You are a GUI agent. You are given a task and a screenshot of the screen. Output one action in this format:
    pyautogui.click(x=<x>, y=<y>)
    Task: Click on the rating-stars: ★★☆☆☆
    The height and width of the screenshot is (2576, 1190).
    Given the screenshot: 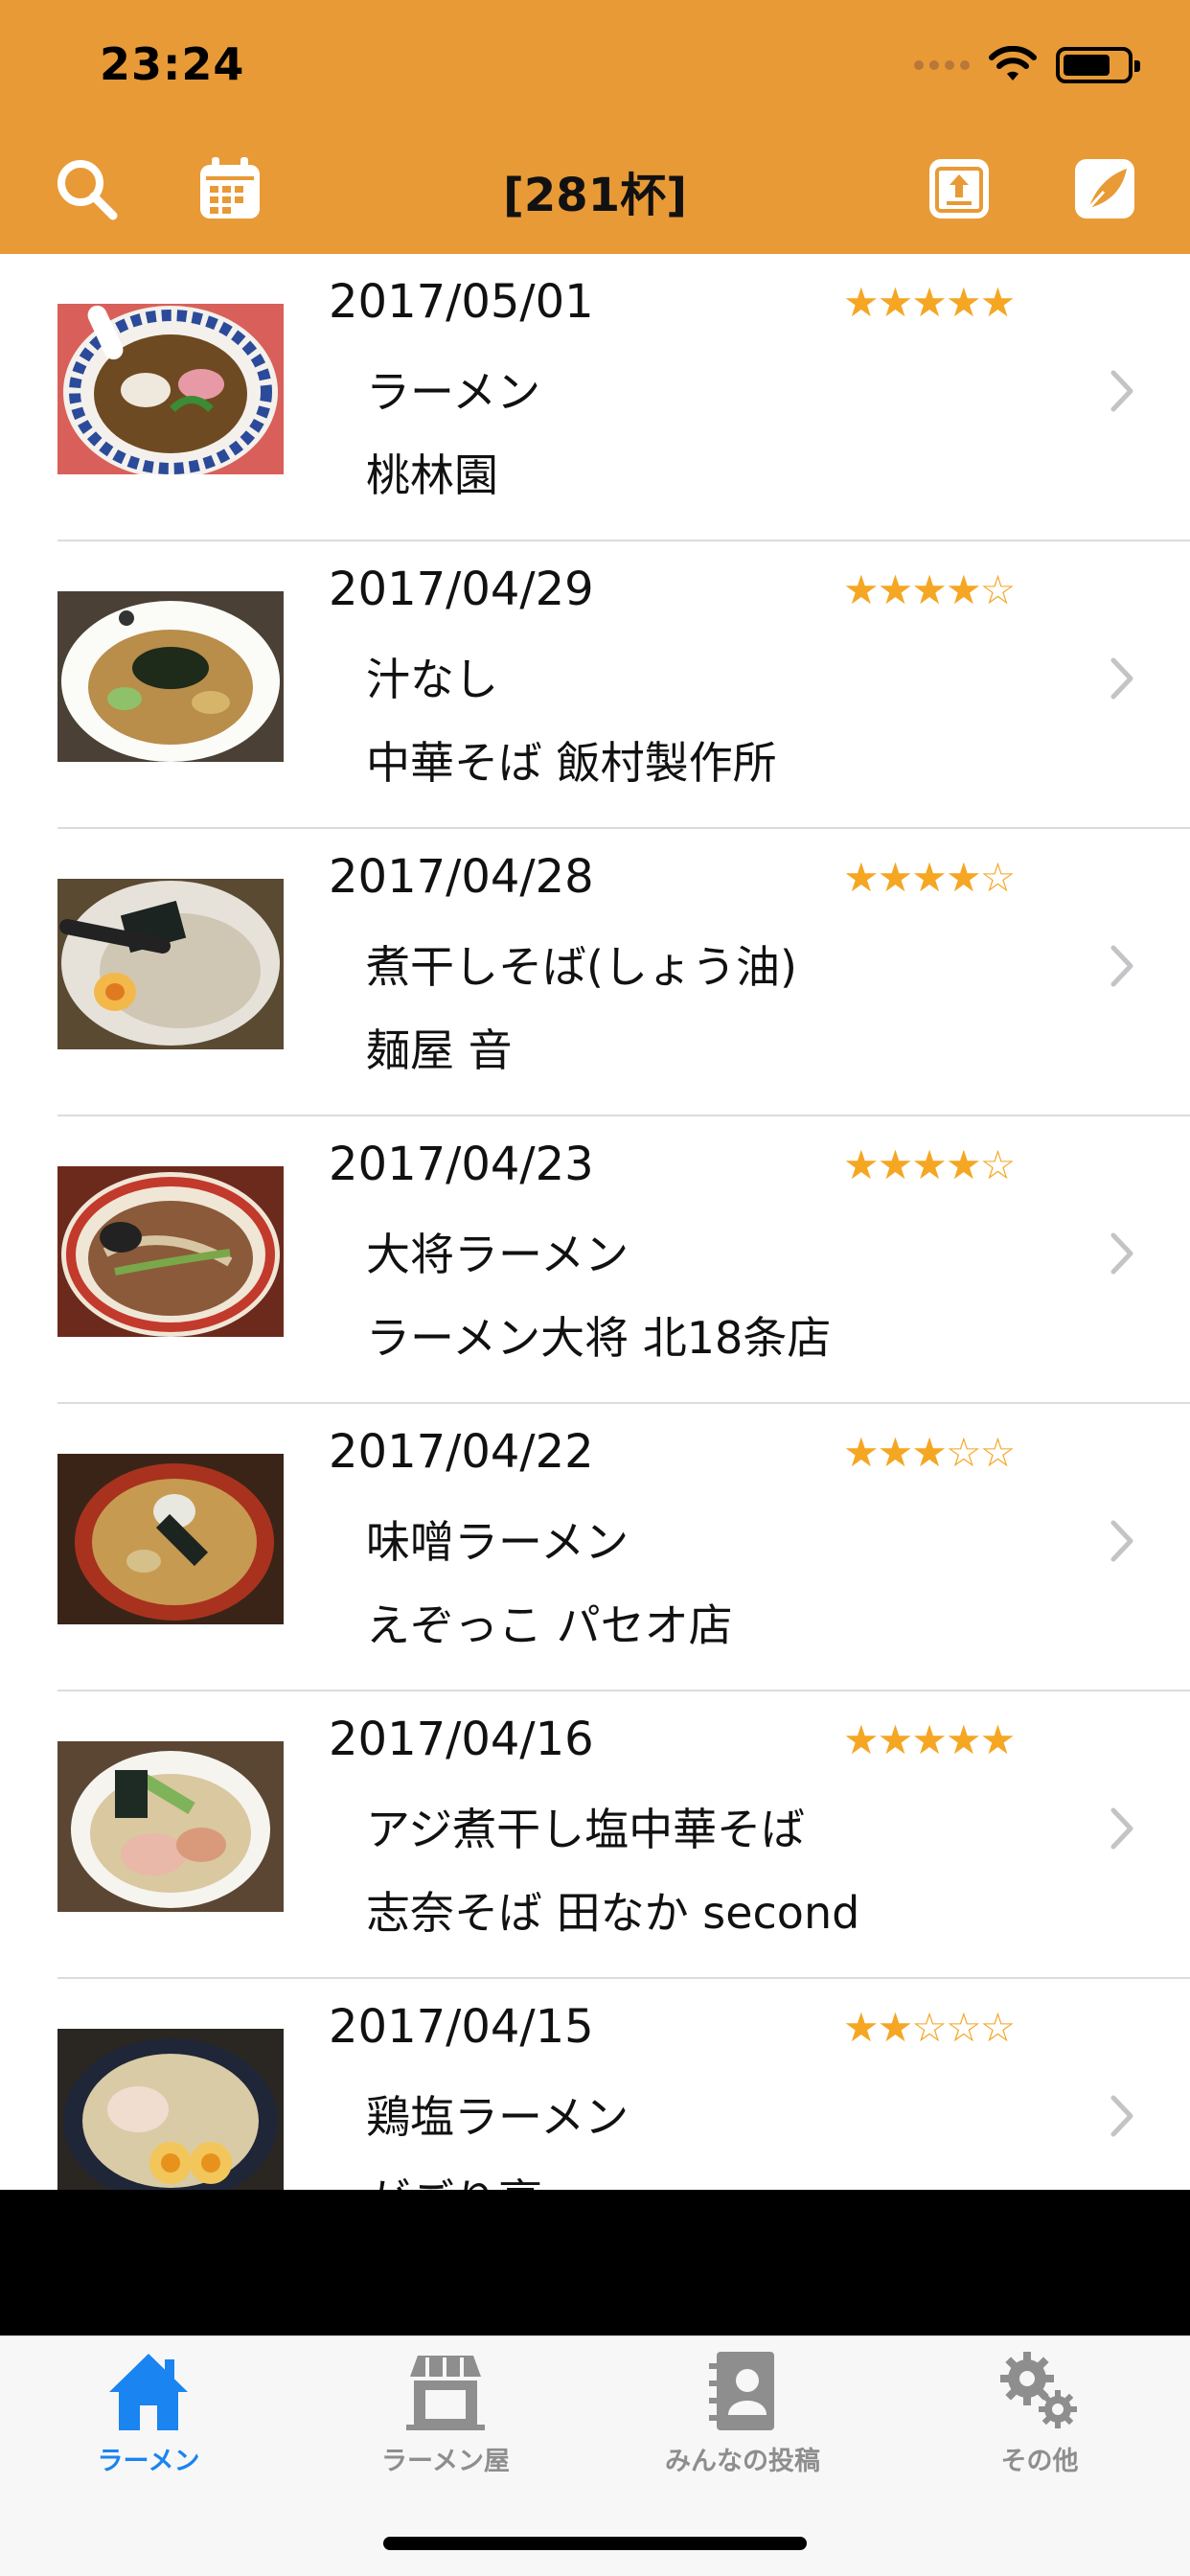 What is the action you would take?
    pyautogui.click(x=930, y=2027)
    